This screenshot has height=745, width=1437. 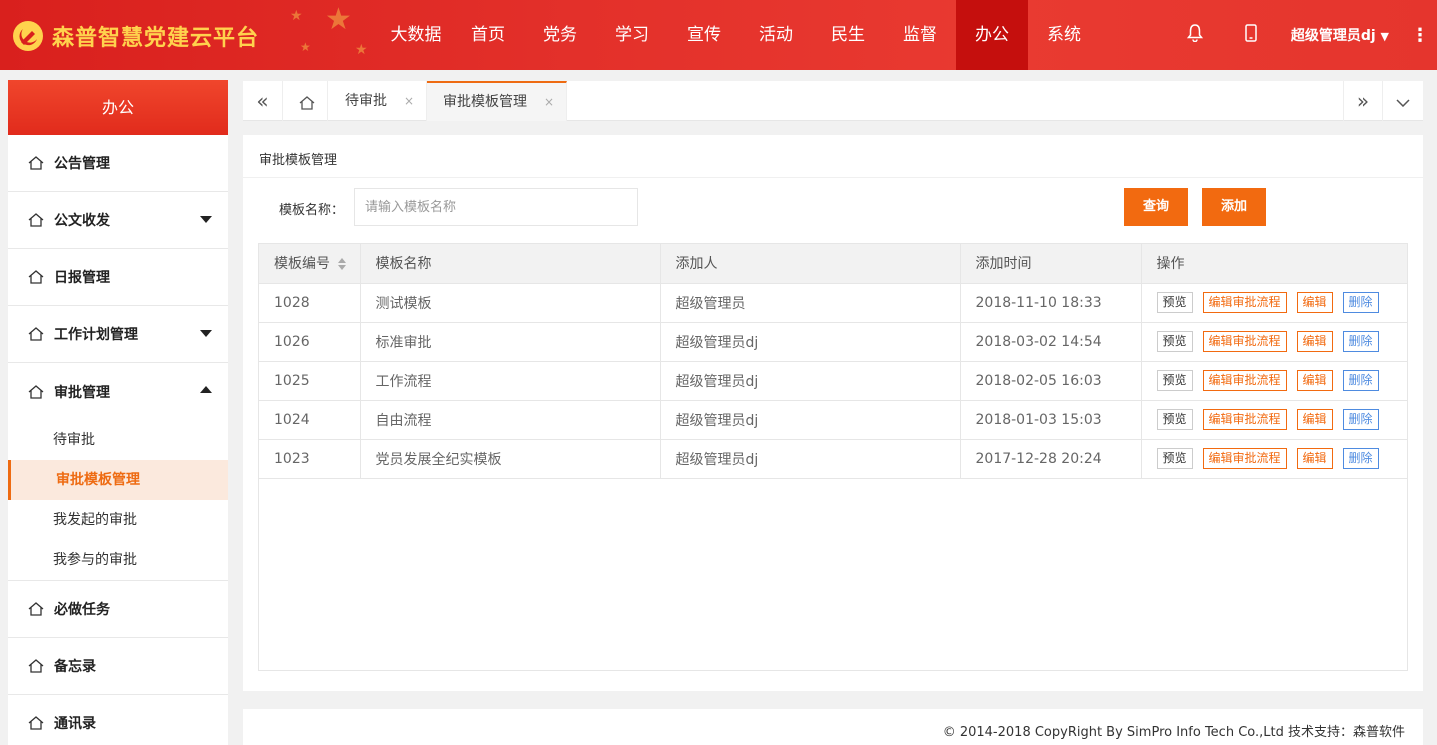 I want to click on template-name-input, so click(x=496, y=207).